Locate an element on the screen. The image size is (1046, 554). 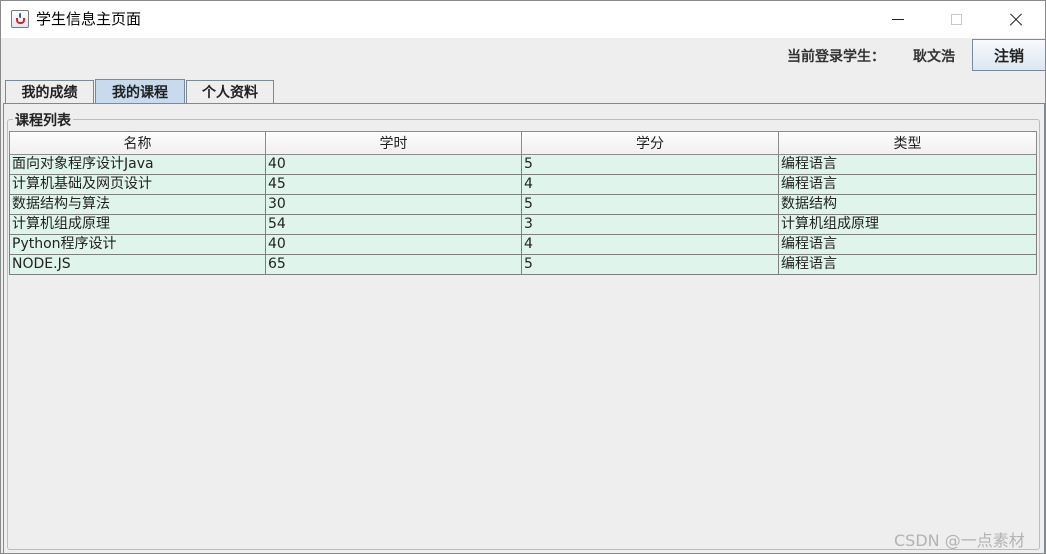
cell-type: 计算机组成原理 is located at coordinates (908, 225).